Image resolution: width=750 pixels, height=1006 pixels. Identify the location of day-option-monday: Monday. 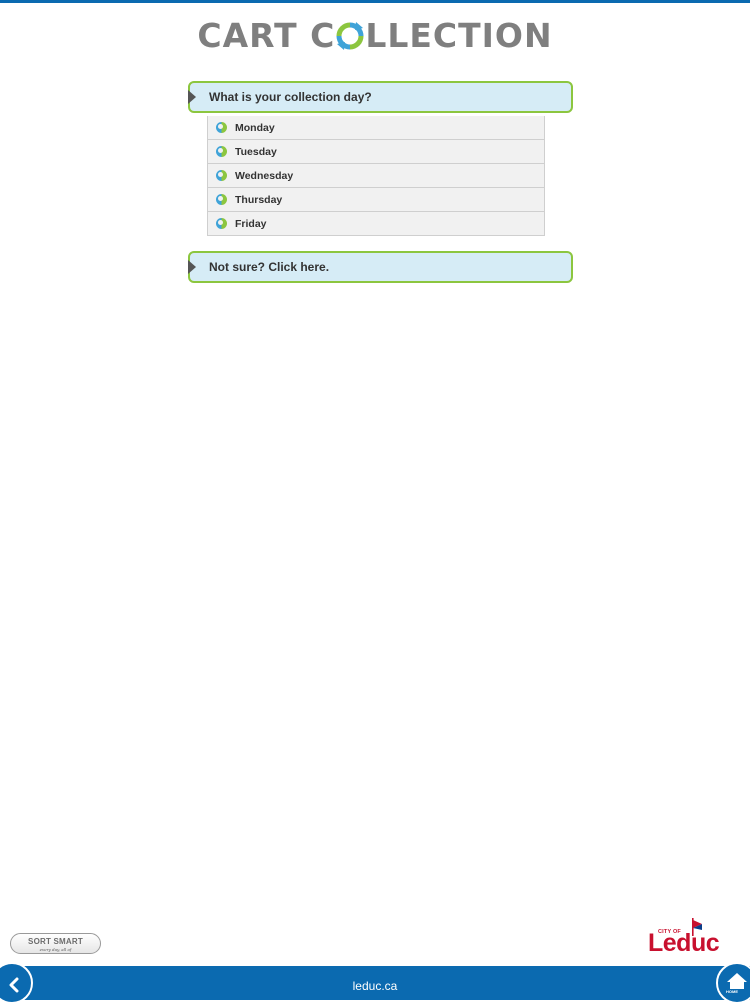
(376, 128).